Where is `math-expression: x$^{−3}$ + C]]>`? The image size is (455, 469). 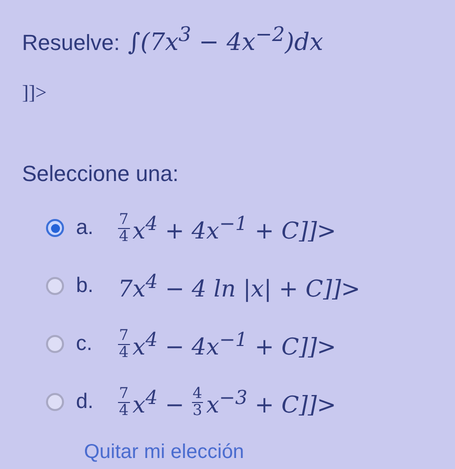 math-expression: x$^{−3}$ + C]]> is located at coordinates (271, 402).